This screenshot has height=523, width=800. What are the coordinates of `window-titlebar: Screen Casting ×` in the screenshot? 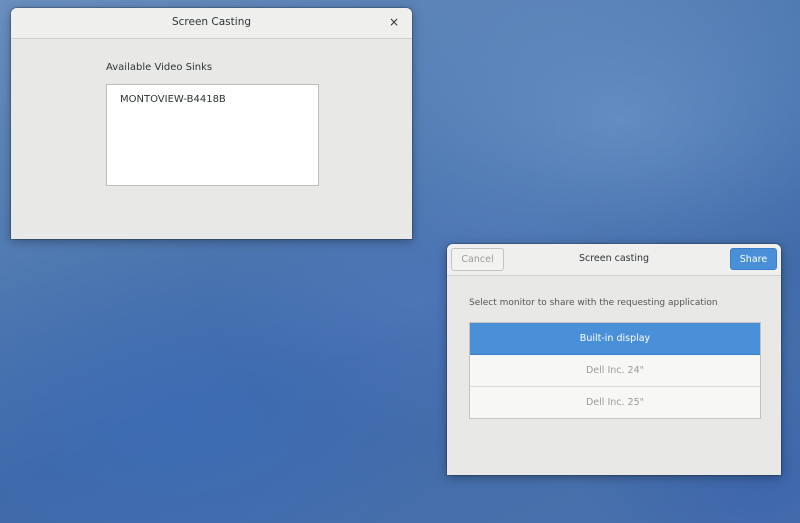 It's located at (211, 23).